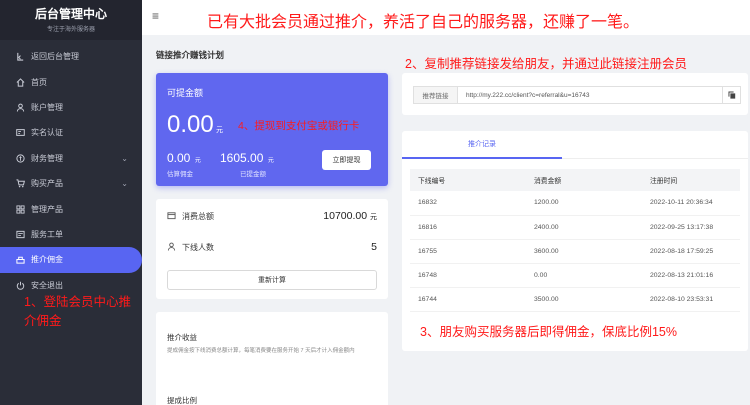  I want to click on table-cell: 2022-10-11 20:36:34, so click(691, 203).